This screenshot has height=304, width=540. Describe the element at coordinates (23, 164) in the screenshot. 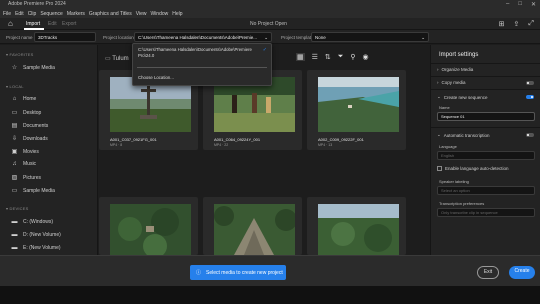

I see `sidebar-item-music: ♫ Music` at that location.